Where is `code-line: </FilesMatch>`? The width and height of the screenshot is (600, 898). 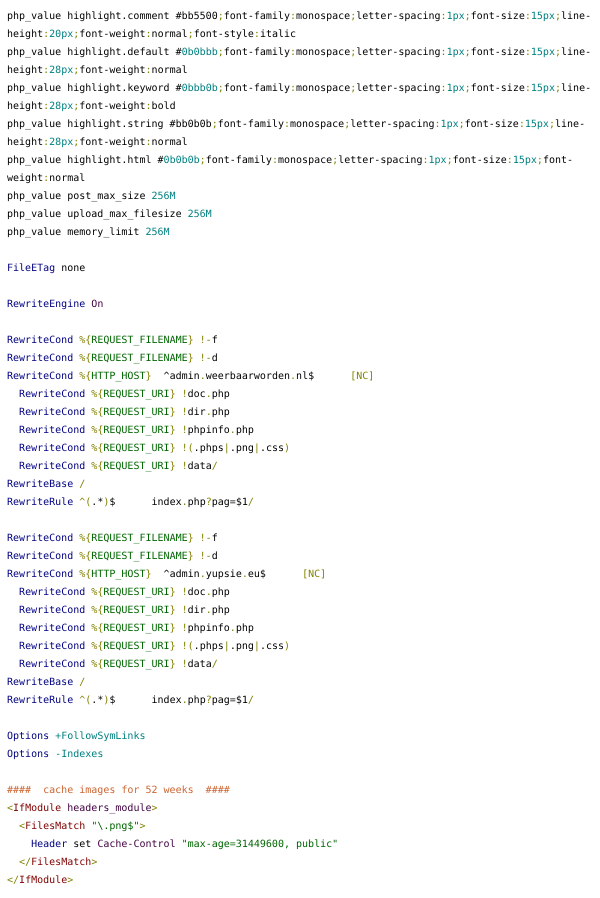
code-line: </FilesMatch> is located at coordinates (58, 863).